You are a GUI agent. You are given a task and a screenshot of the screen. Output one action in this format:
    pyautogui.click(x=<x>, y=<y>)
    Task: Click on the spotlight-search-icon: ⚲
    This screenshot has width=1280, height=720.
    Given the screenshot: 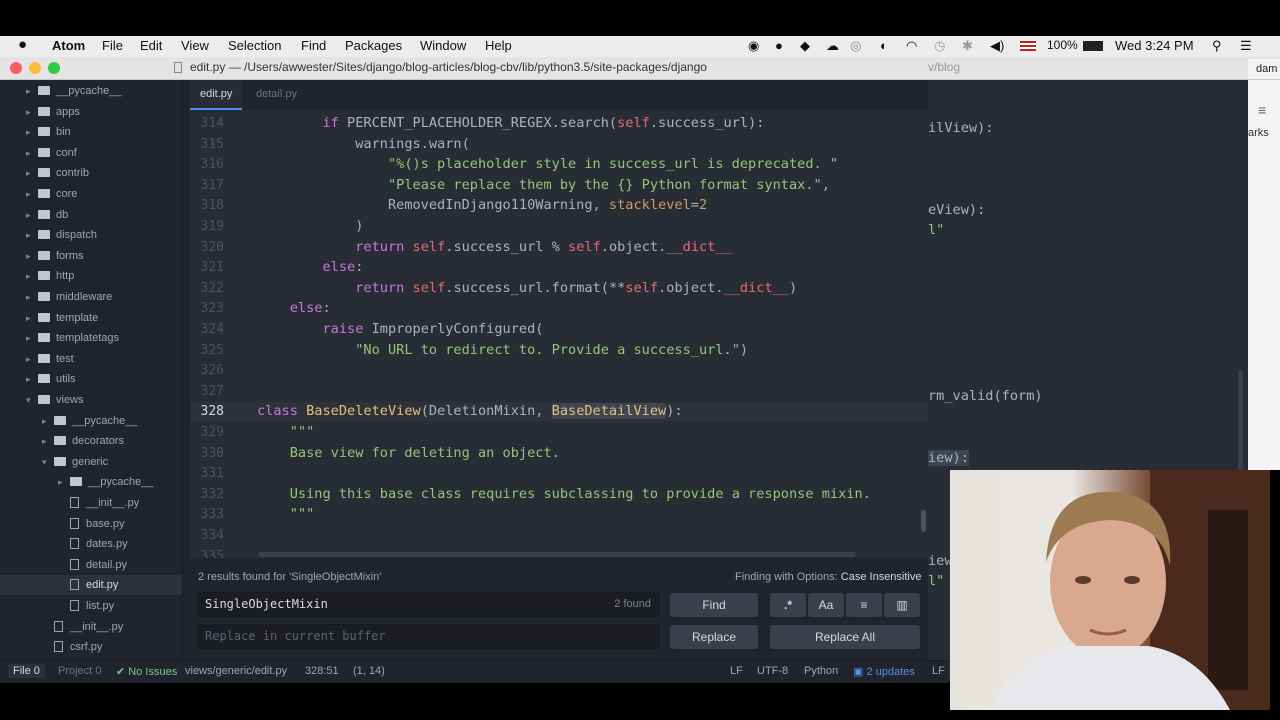 What is the action you would take?
    pyautogui.click(x=1217, y=46)
    